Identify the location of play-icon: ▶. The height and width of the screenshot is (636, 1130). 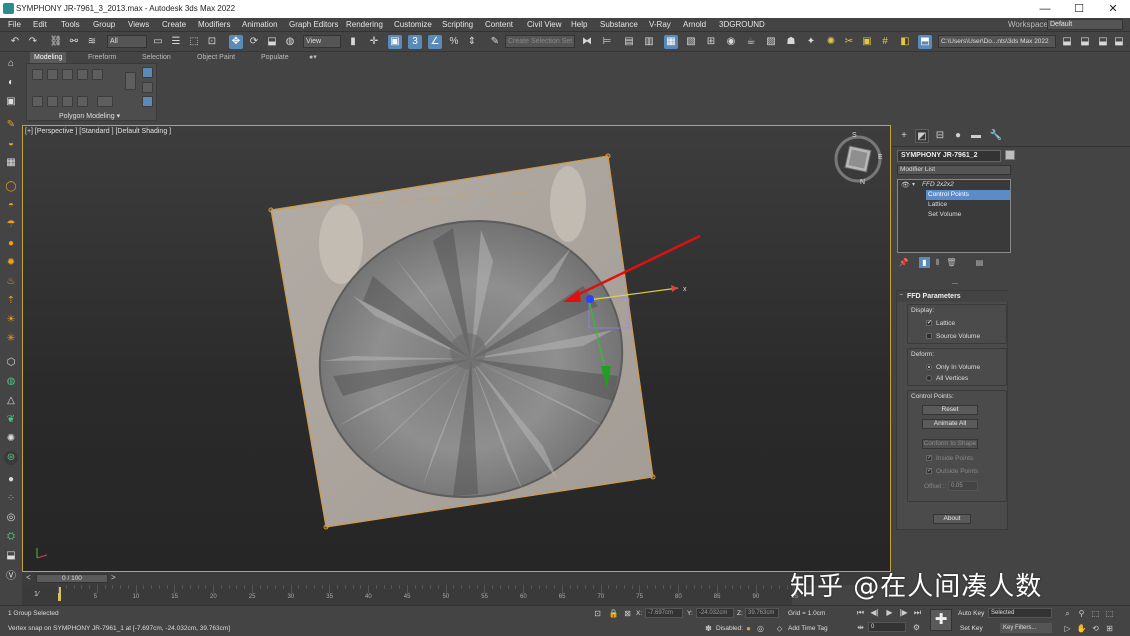
(889, 612).